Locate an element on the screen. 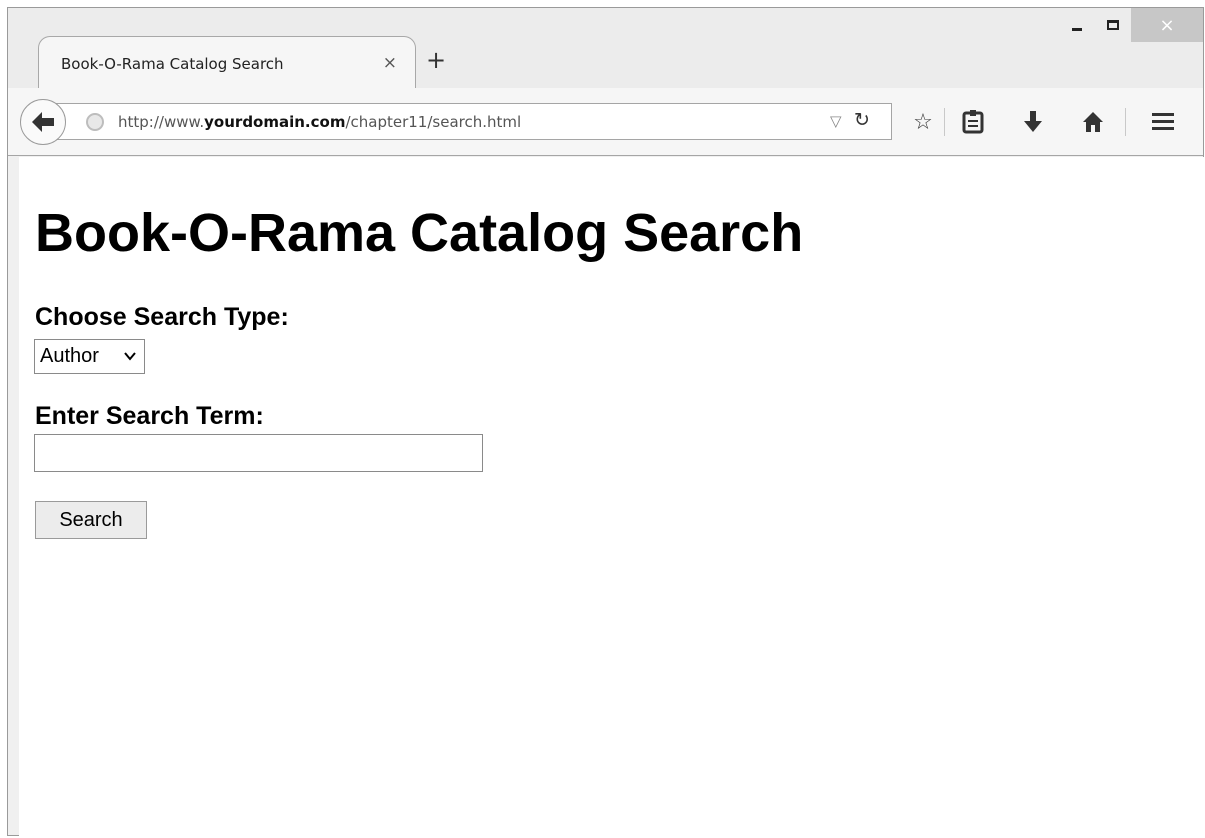 This screenshot has height=838, width=1205. new-tab-button: + is located at coordinates (436, 60).